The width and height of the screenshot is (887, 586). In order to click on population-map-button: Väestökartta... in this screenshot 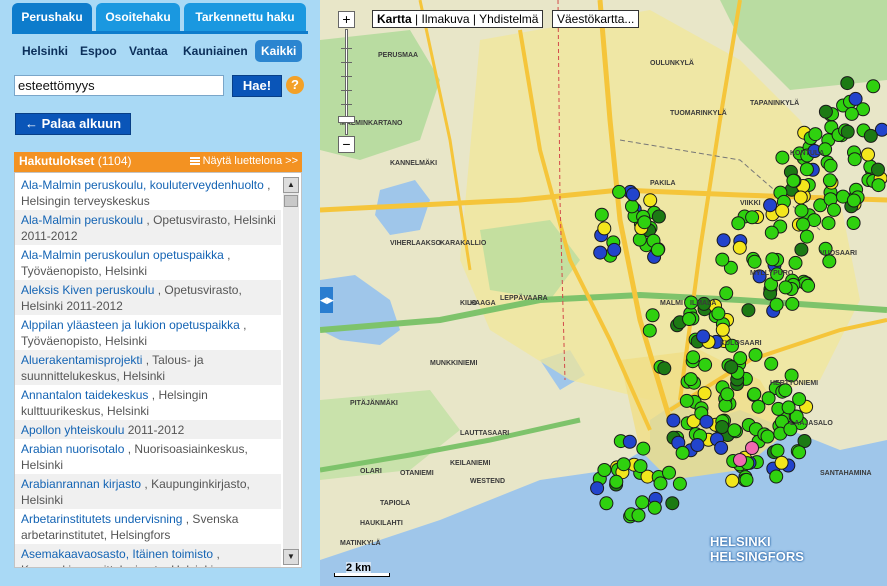, I will do `click(596, 19)`.